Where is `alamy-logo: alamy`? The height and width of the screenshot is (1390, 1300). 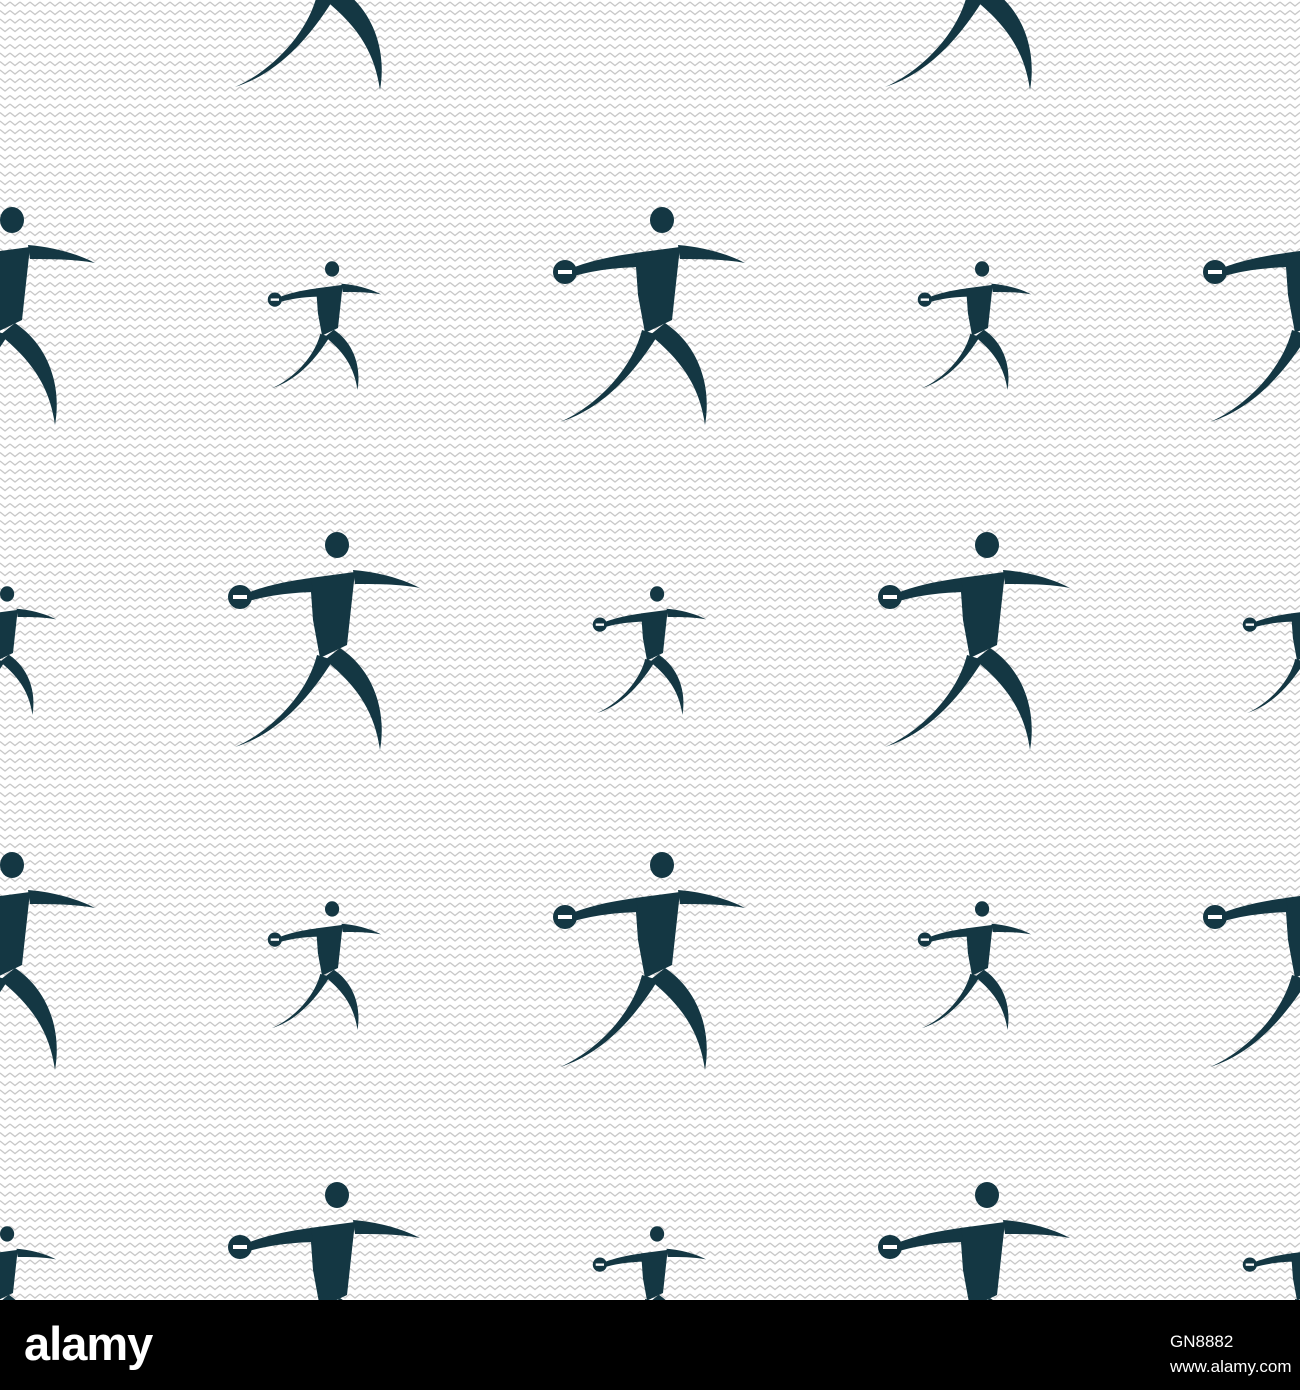
alamy-logo: alamy is located at coordinates (88, 1343).